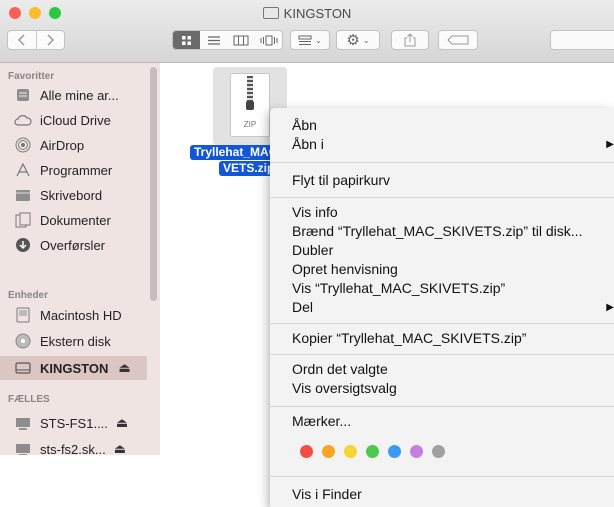  What do you see at coordinates (582, 40) in the screenshot?
I see `search-field` at bounding box center [582, 40].